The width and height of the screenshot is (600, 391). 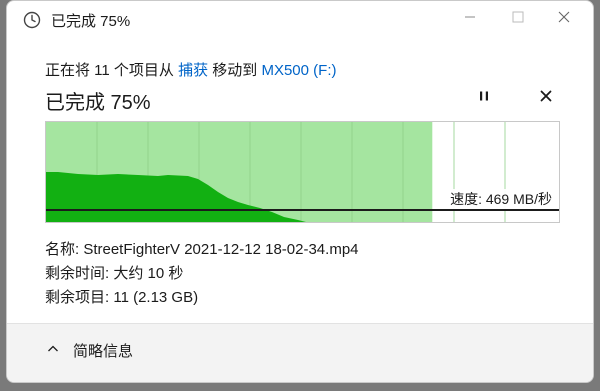 What do you see at coordinates (501, 199) in the screenshot?
I see `speed-label: 速度: 469 MB/秒` at bounding box center [501, 199].